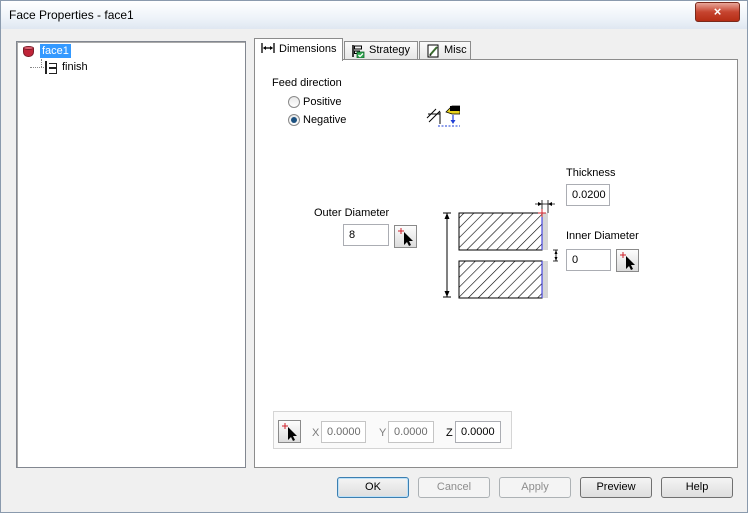 The image size is (748, 513). Describe the element at coordinates (373, 487) in the screenshot. I see `ok-button: OK` at that location.